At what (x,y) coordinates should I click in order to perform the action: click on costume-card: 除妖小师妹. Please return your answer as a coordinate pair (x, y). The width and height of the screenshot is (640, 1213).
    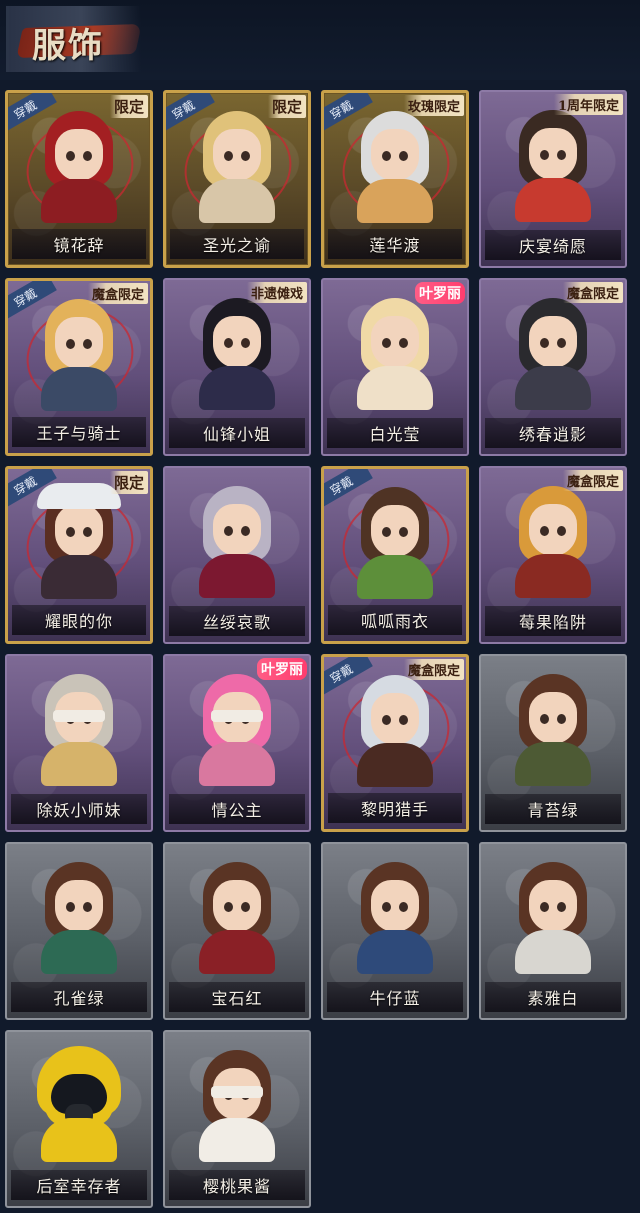
    Looking at the image, I should click on (79, 743).